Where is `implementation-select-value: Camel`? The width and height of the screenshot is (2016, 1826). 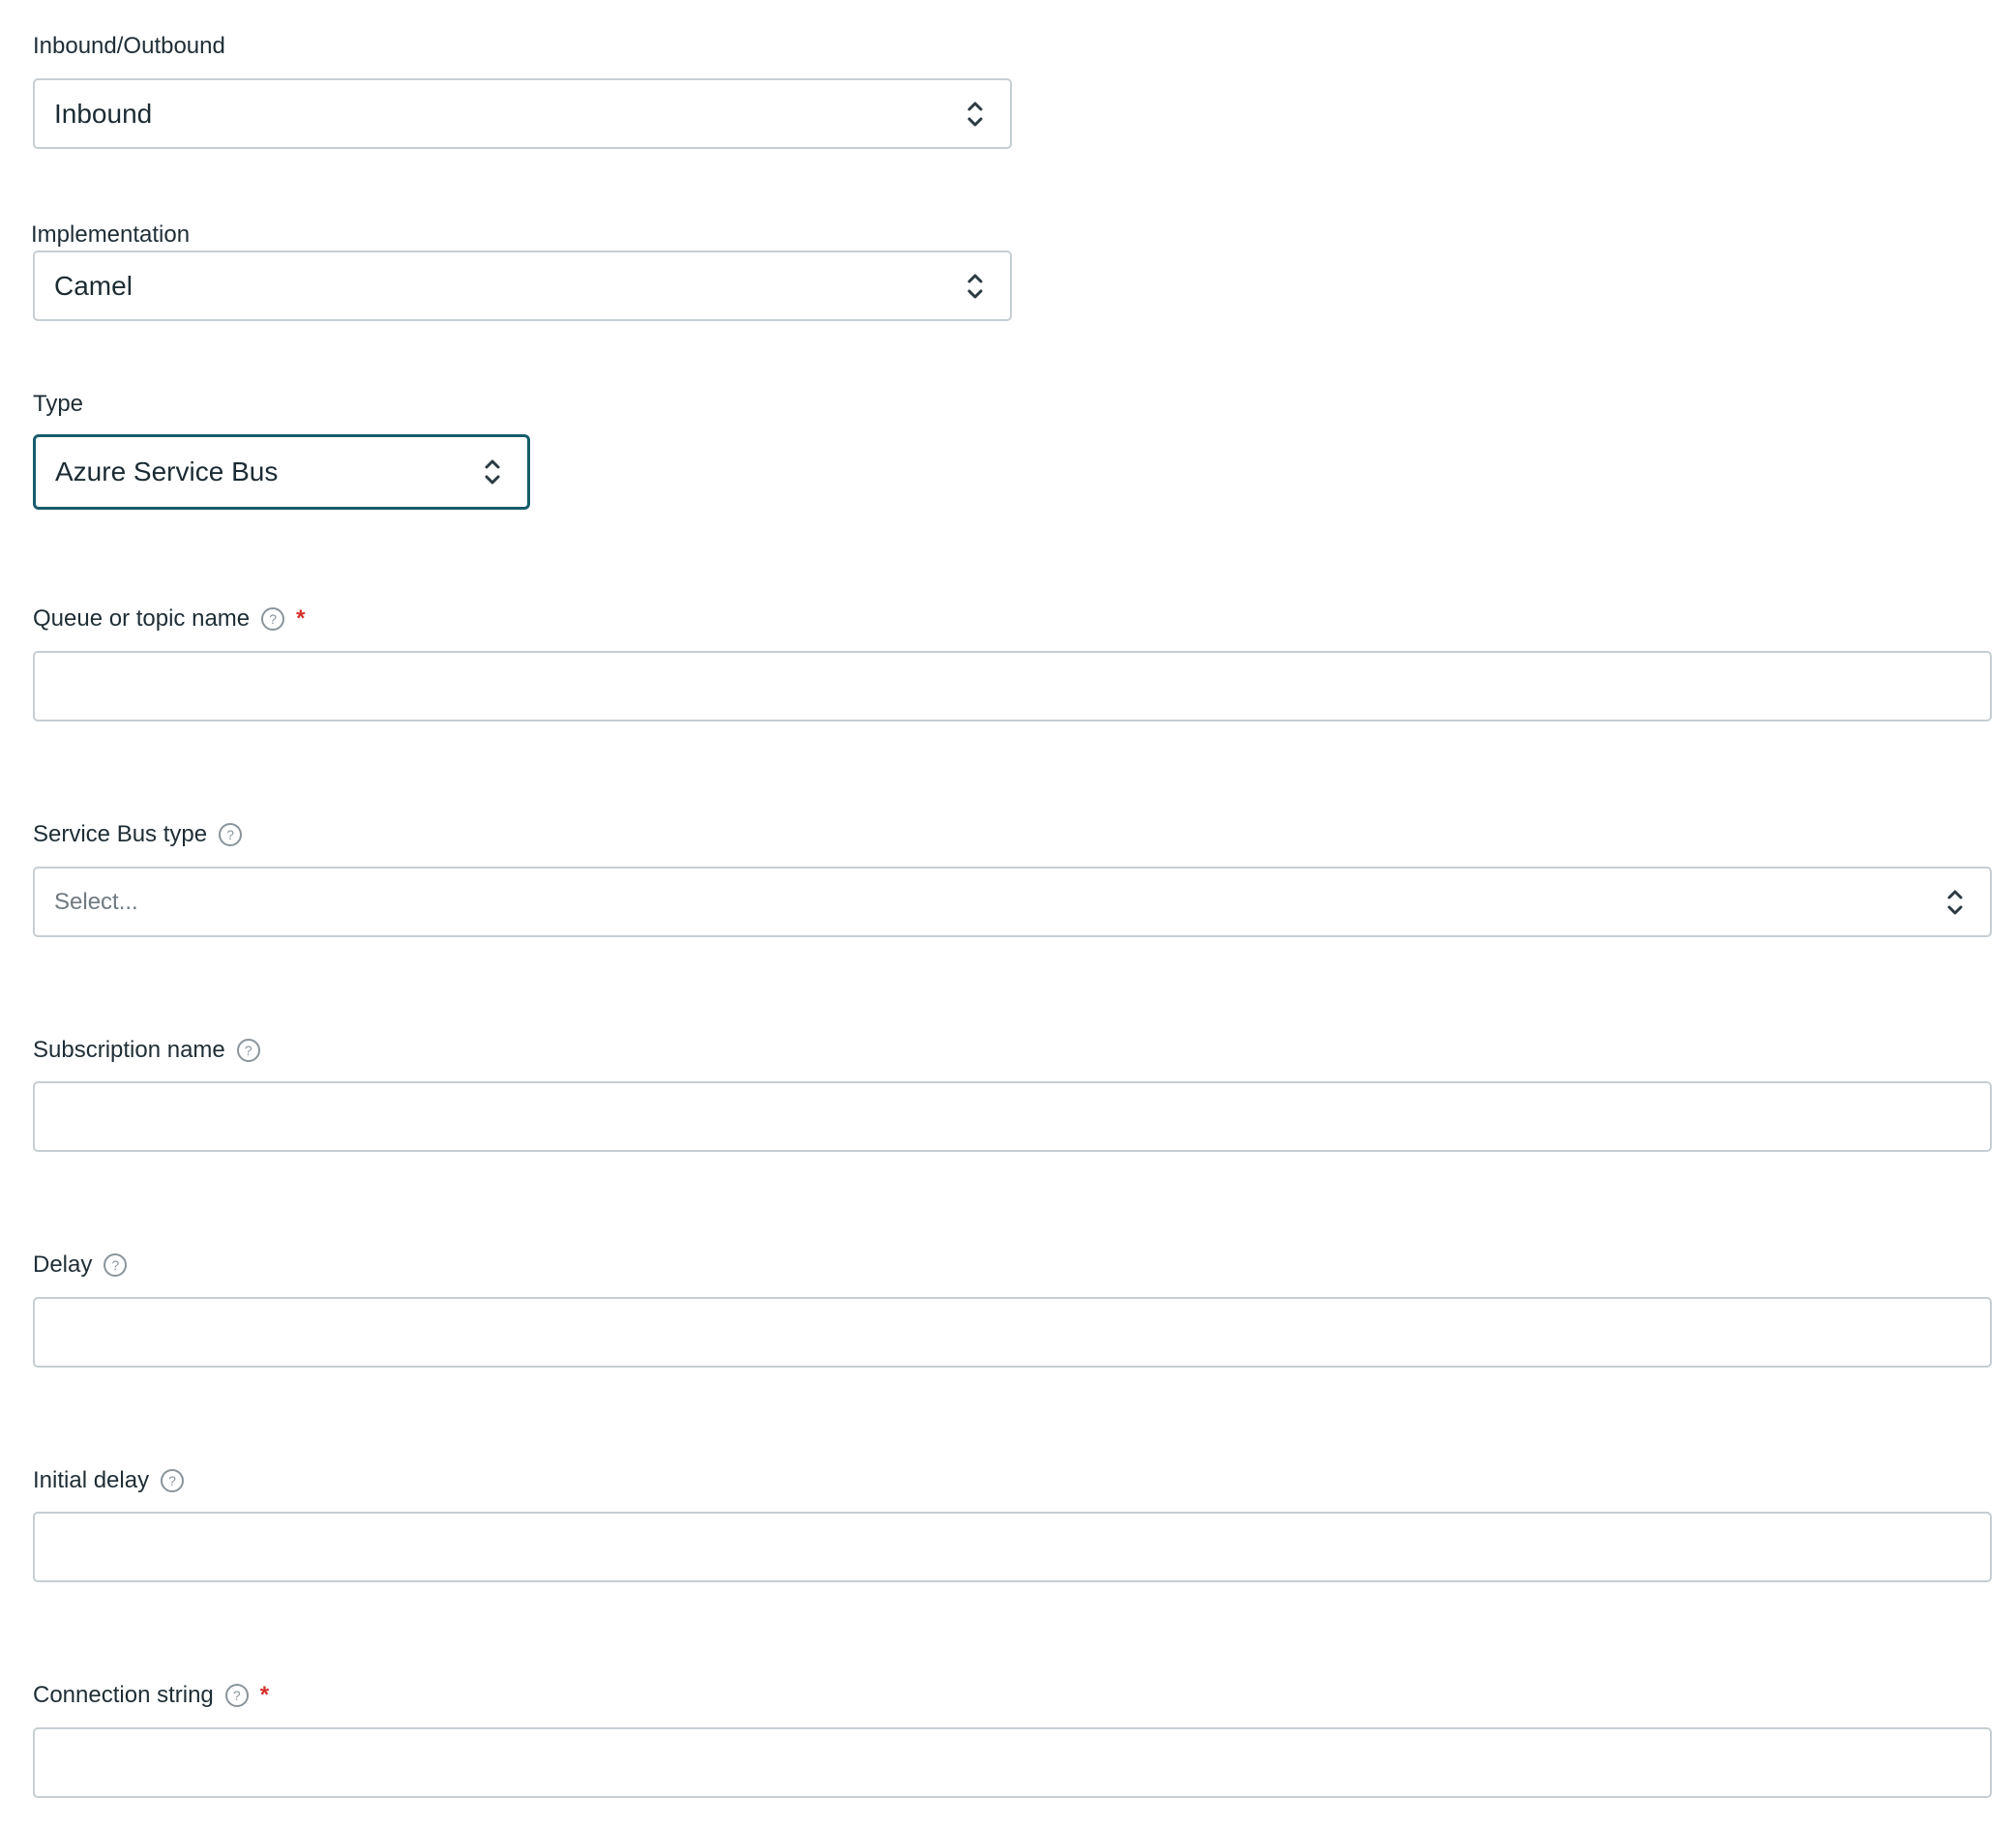 implementation-select-value: Camel is located at coordinates (93, 285).